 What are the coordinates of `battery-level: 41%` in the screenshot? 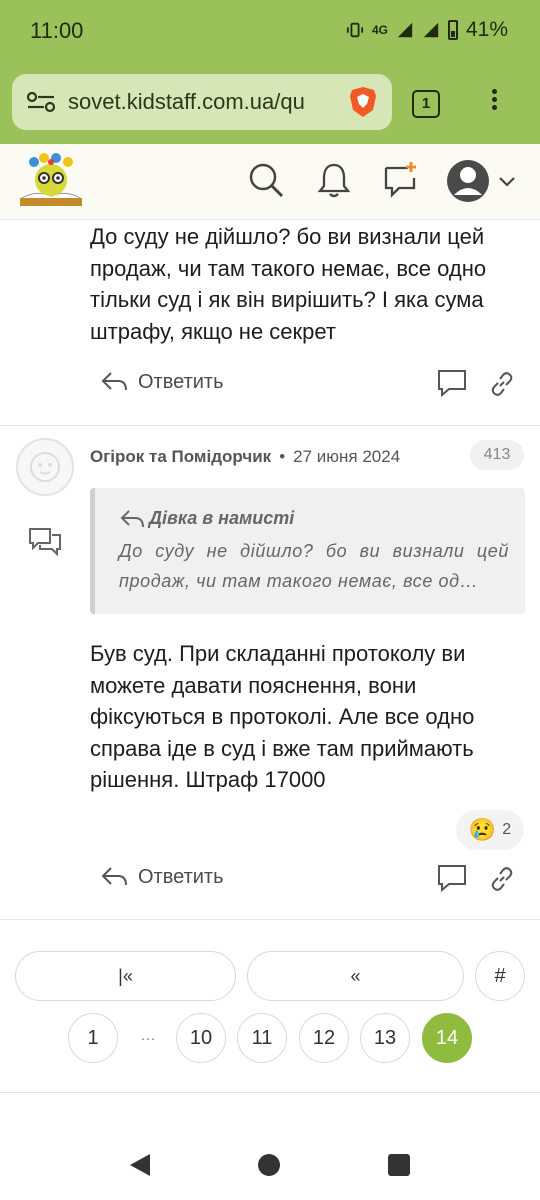 It's located at (486, 29).